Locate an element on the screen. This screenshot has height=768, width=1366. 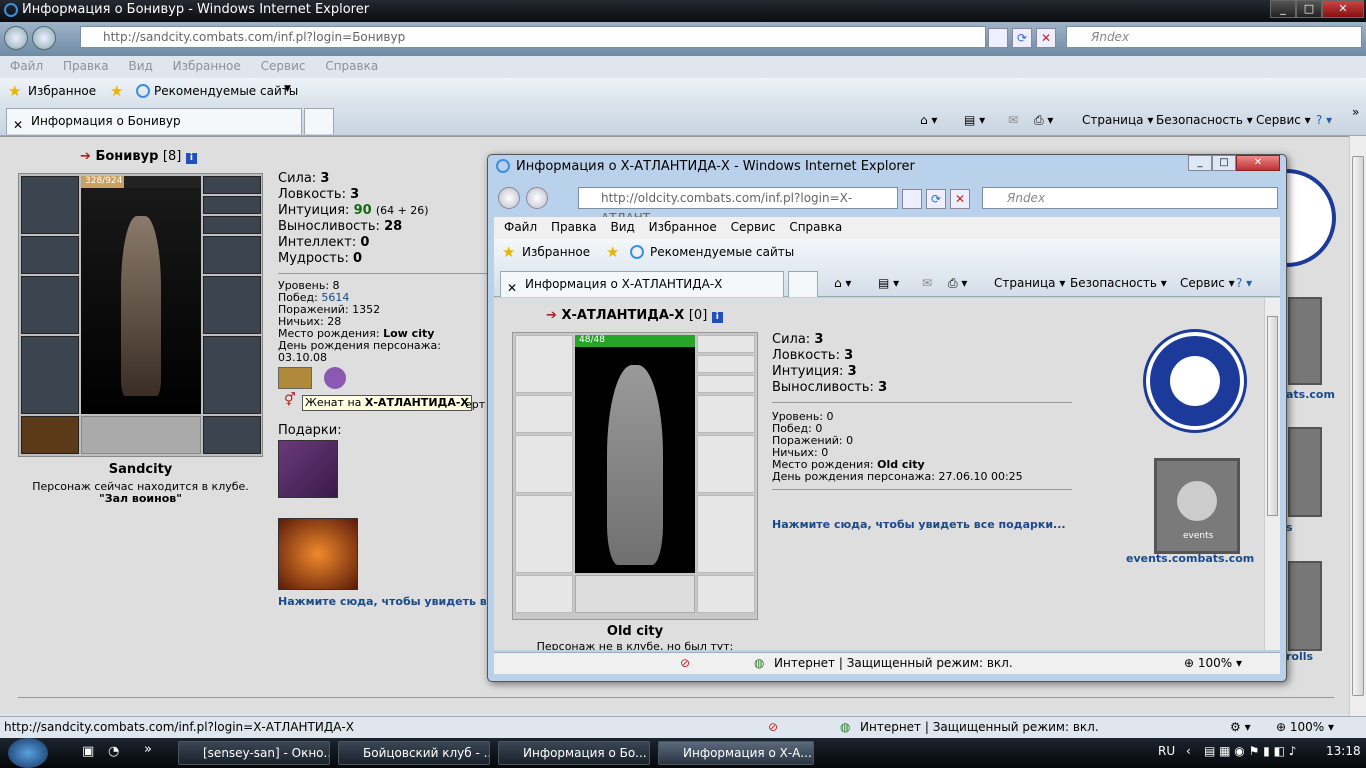
popup-suggested-sites: Рекомендуемые сайты is located at coordinates (722, 252).